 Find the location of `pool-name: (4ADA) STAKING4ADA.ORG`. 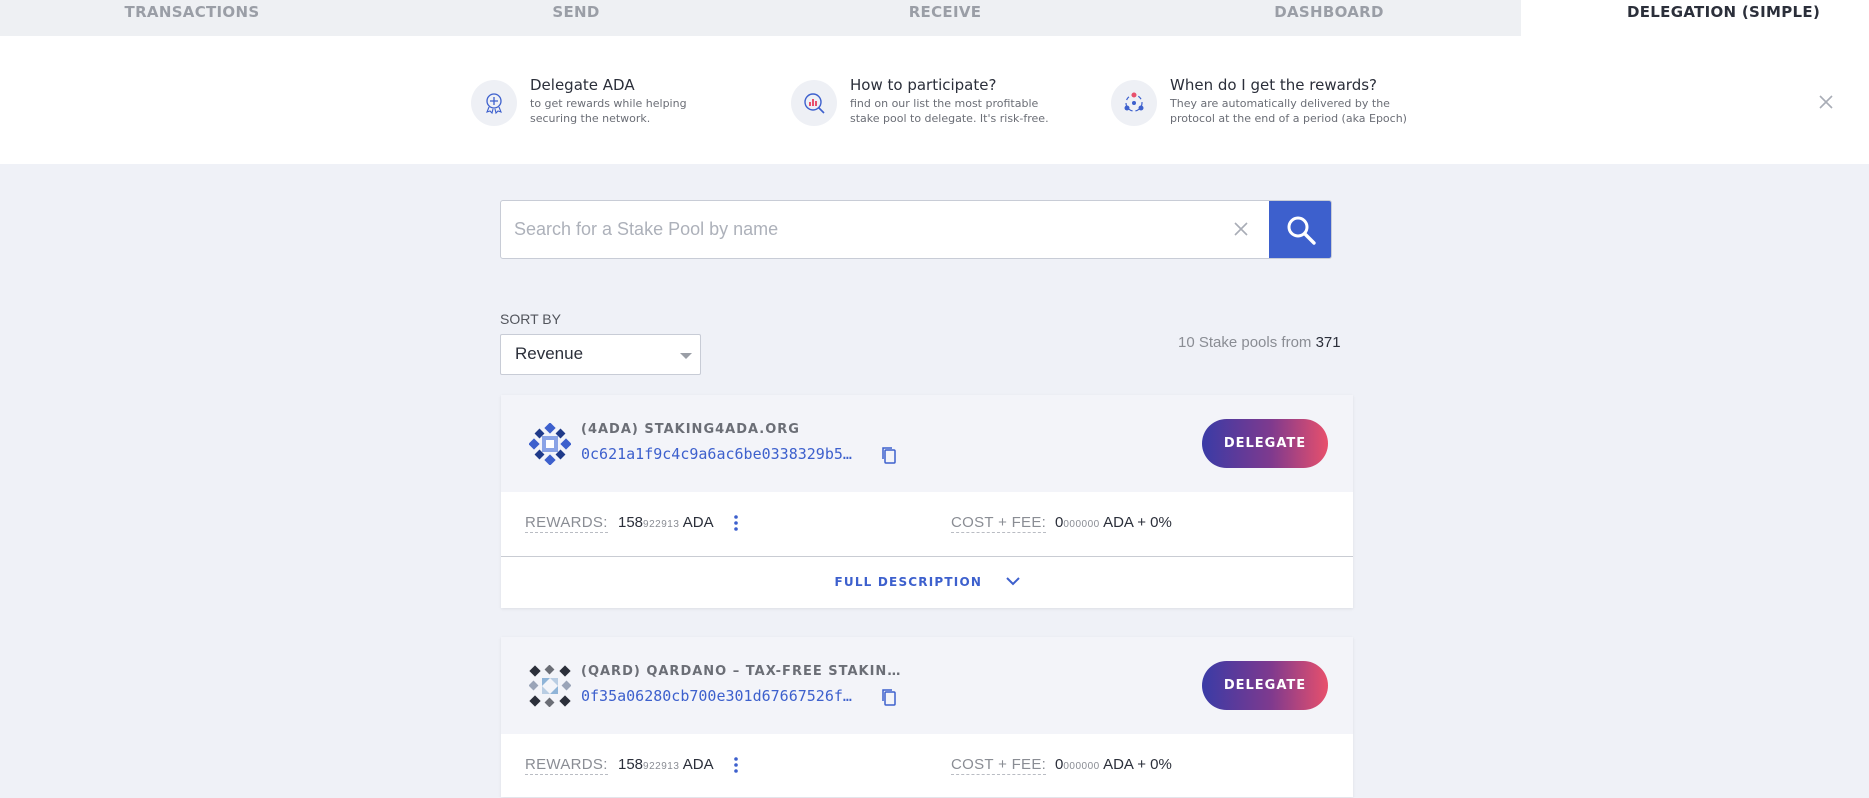

pool-name: (4ADA) STAKING4ADA.ORG is located at coordinates (690, 429).